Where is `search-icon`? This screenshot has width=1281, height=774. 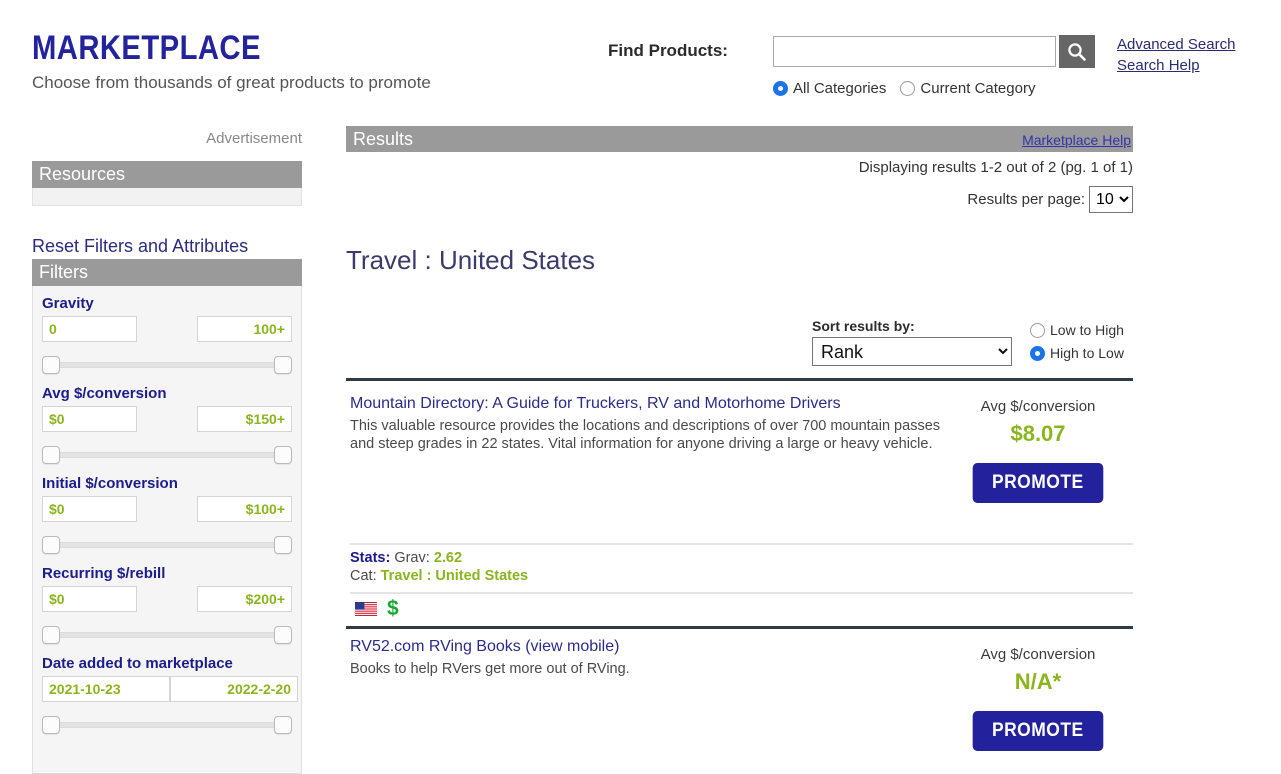
search-icon is located at coordinates (1077, 52).